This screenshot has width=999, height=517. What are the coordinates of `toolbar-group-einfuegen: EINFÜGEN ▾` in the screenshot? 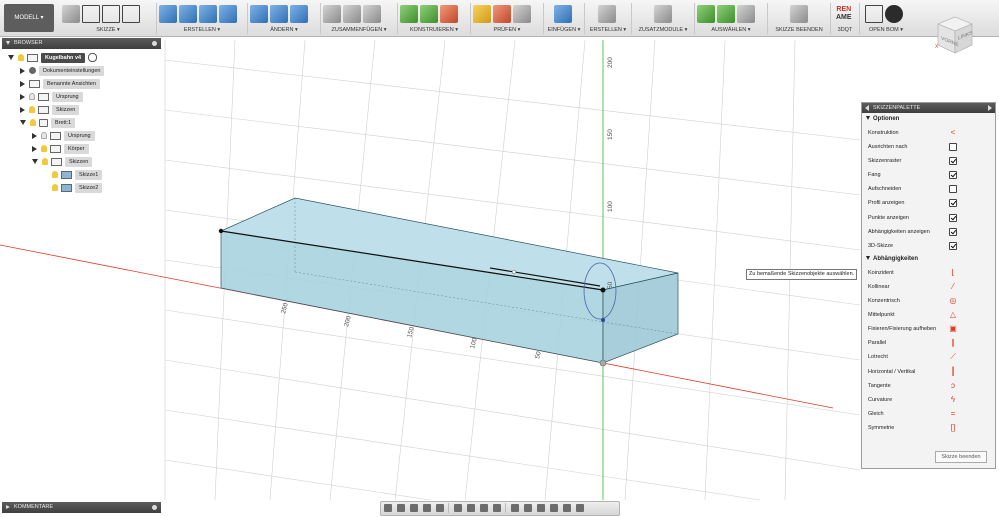 It's located at (564, 18).